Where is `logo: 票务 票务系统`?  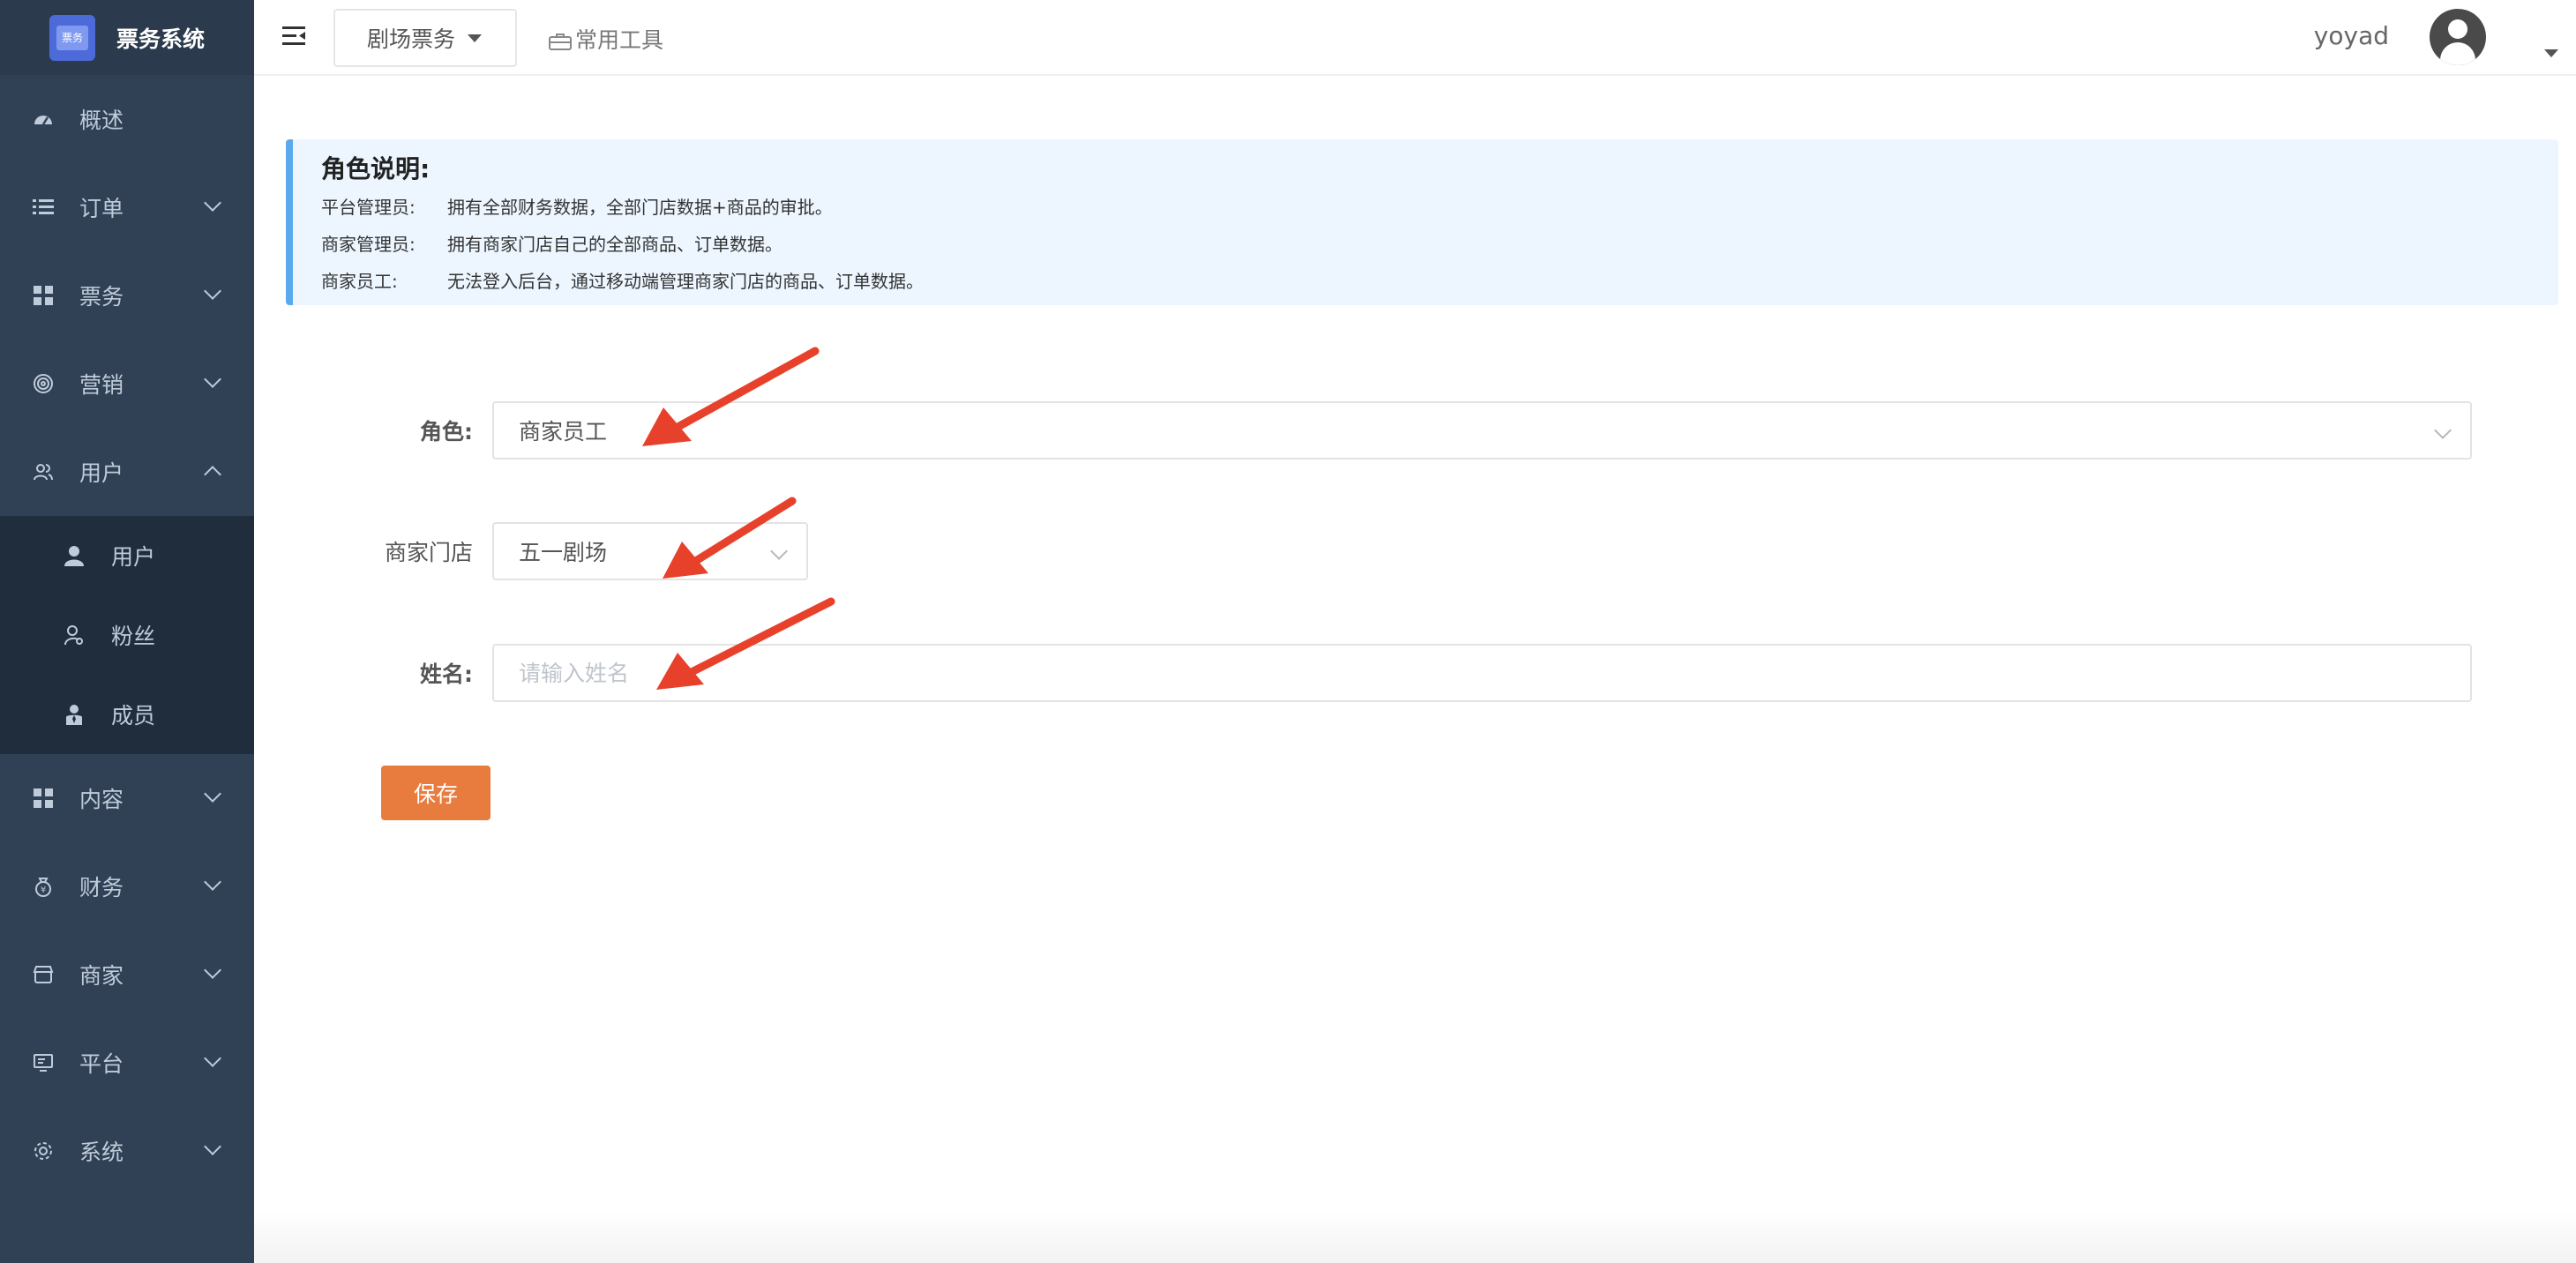 logo: 票务 票务系统 is located at coordinates (127, 37).